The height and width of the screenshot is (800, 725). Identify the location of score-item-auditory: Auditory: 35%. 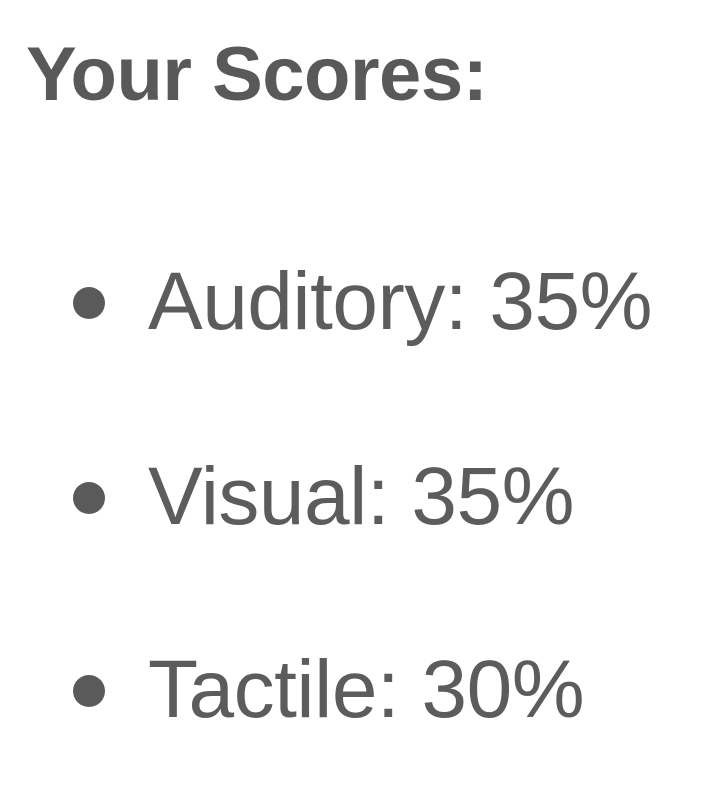
(362, 302).